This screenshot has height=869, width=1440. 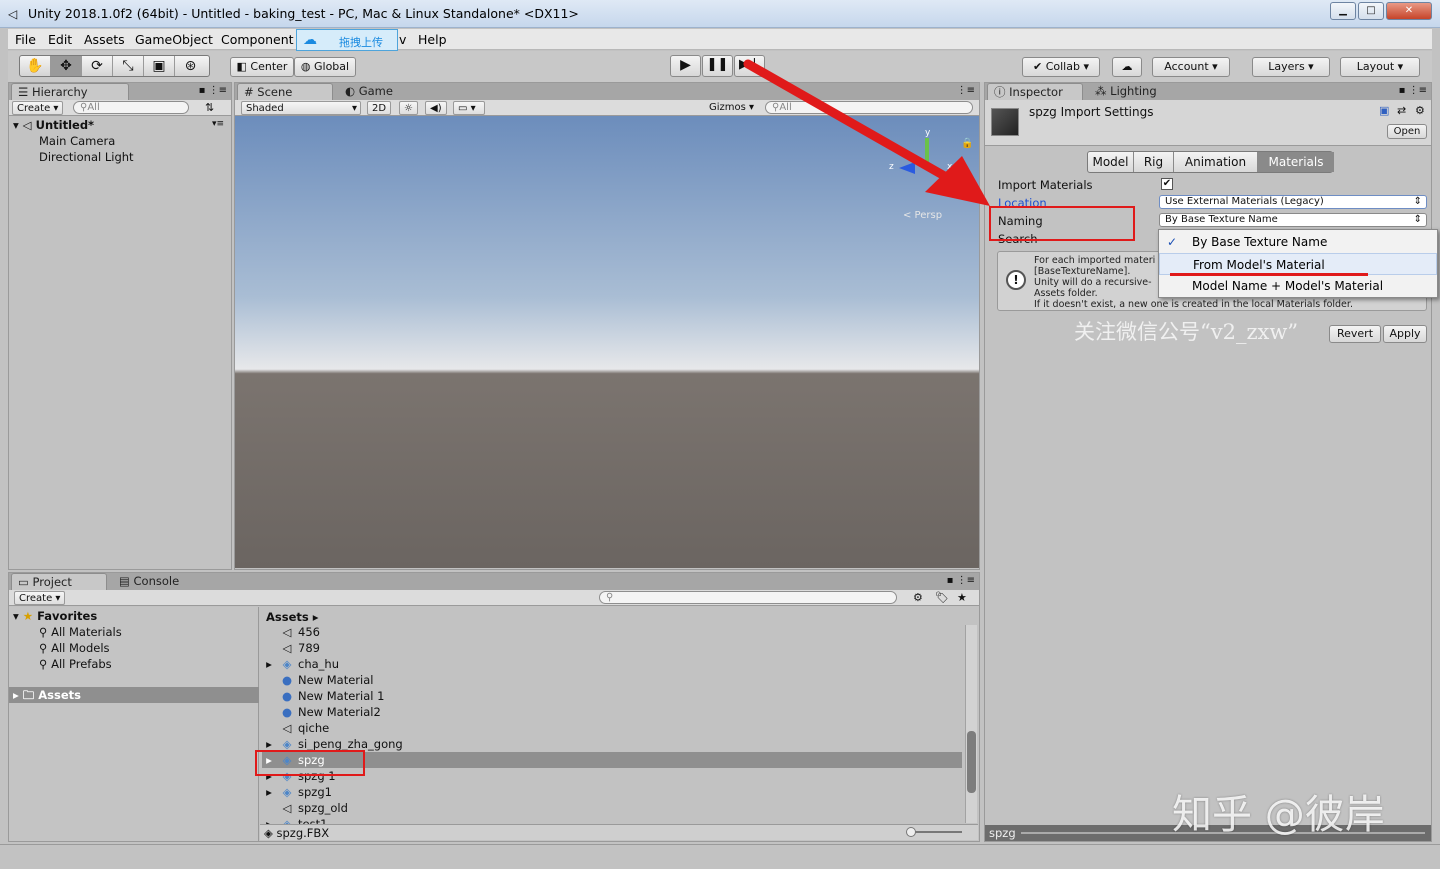 I want to click on tab-hierarchy: ☰ Hierarchy, so click(x=70, y=91).